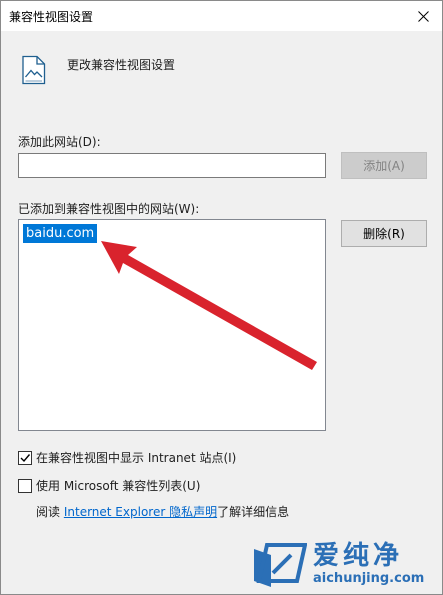 This screenshot has width=443, height=595. I want to click on ms-list-option: 使用 Microsoft 兼容性列表(U), so click(109, 485).